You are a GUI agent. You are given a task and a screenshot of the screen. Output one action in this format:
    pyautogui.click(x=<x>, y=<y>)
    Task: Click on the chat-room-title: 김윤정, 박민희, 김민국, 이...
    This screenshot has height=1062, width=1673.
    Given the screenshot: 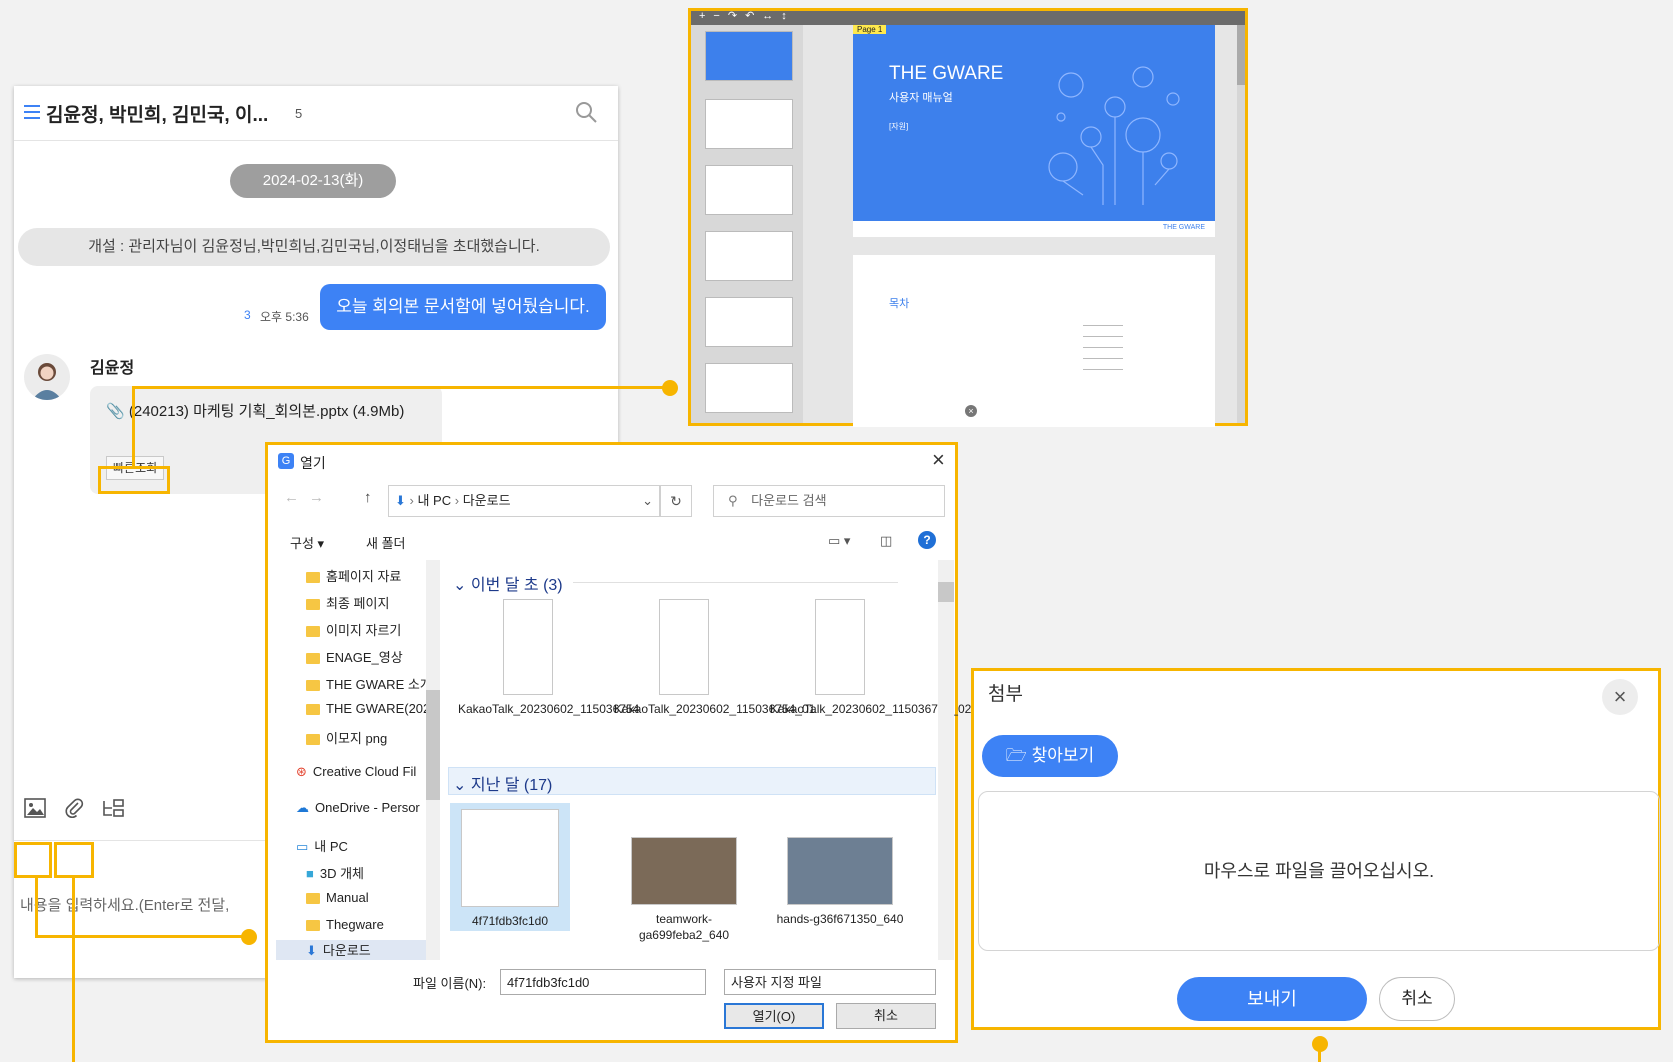 What is the action you would take?
    pyautogui.click(x=157, y=115)
    